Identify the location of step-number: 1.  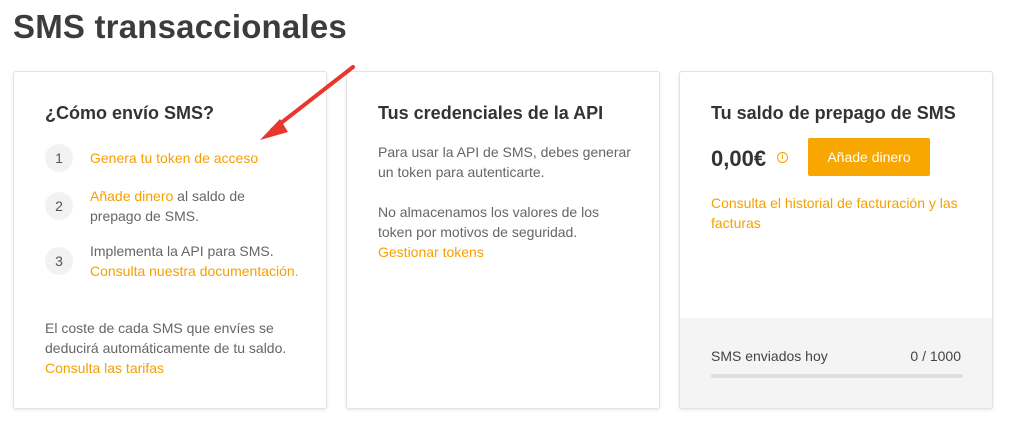
(59, 158).